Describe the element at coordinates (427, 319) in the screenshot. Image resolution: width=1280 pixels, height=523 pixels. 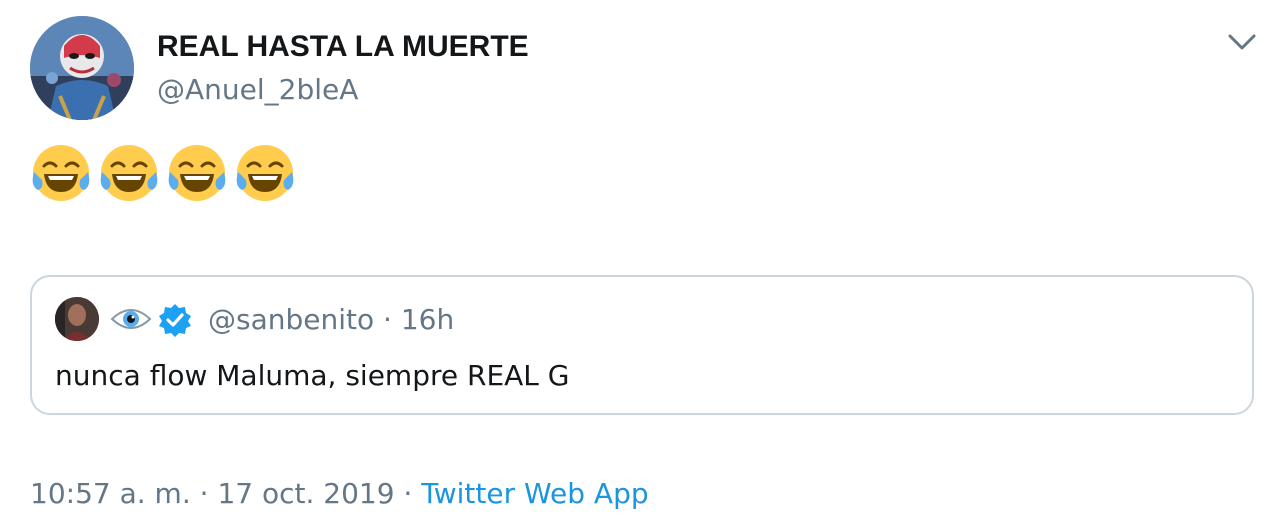
I see `quoted-age: 16h` at that location.